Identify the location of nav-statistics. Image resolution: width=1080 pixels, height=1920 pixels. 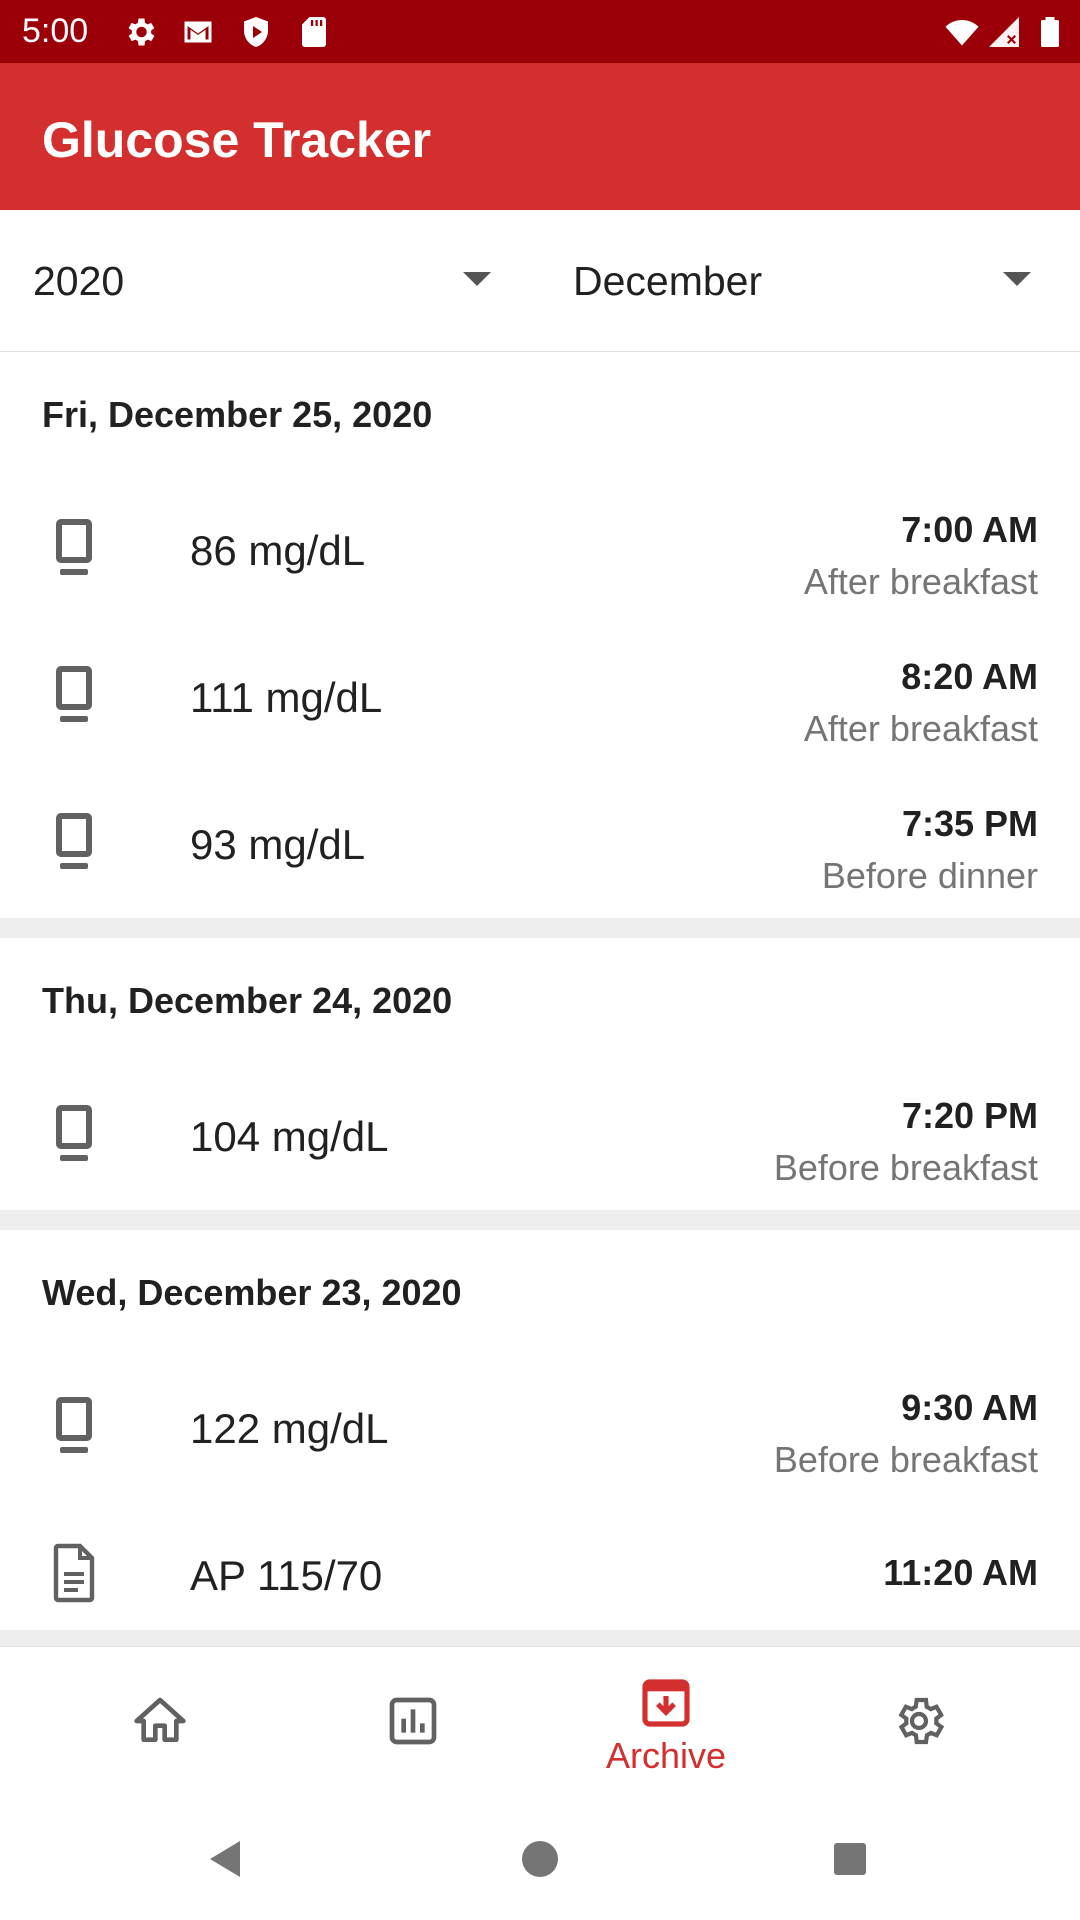
(413, 1724).